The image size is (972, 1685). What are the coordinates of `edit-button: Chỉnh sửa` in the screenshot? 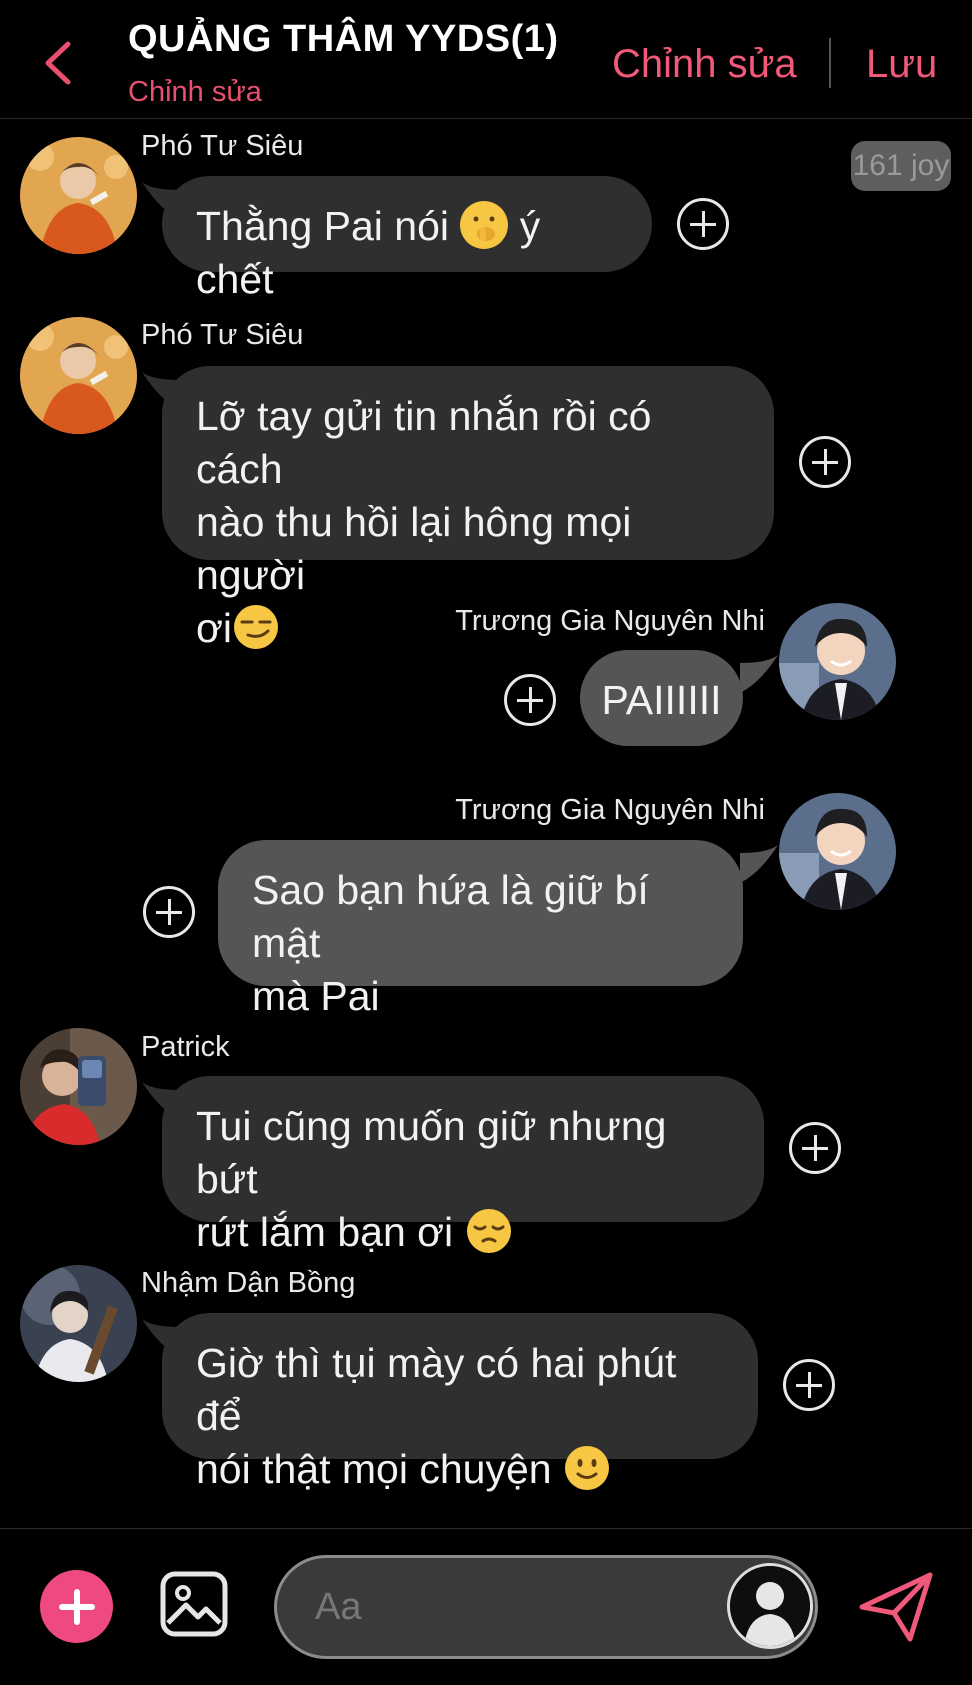 It's located at (704, 64).